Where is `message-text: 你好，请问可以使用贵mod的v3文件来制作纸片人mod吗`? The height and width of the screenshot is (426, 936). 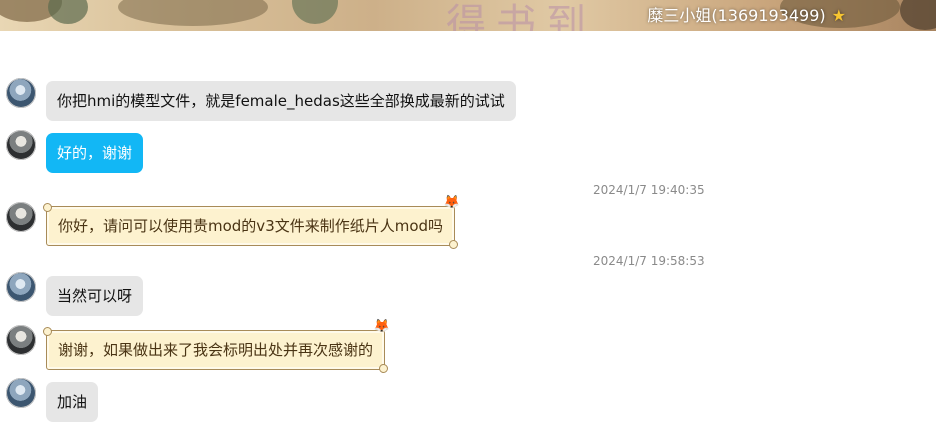
message-text: 你好，请问可以使用贵mod的v3文件来制作纸片人mod吗 is located at coordinates (251, 226).